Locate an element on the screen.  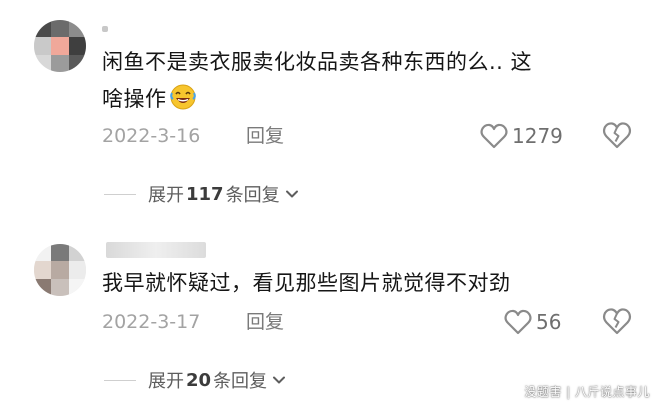
expand-replies-button: 展开 20 条回复 is located at coordinates (195, 380).